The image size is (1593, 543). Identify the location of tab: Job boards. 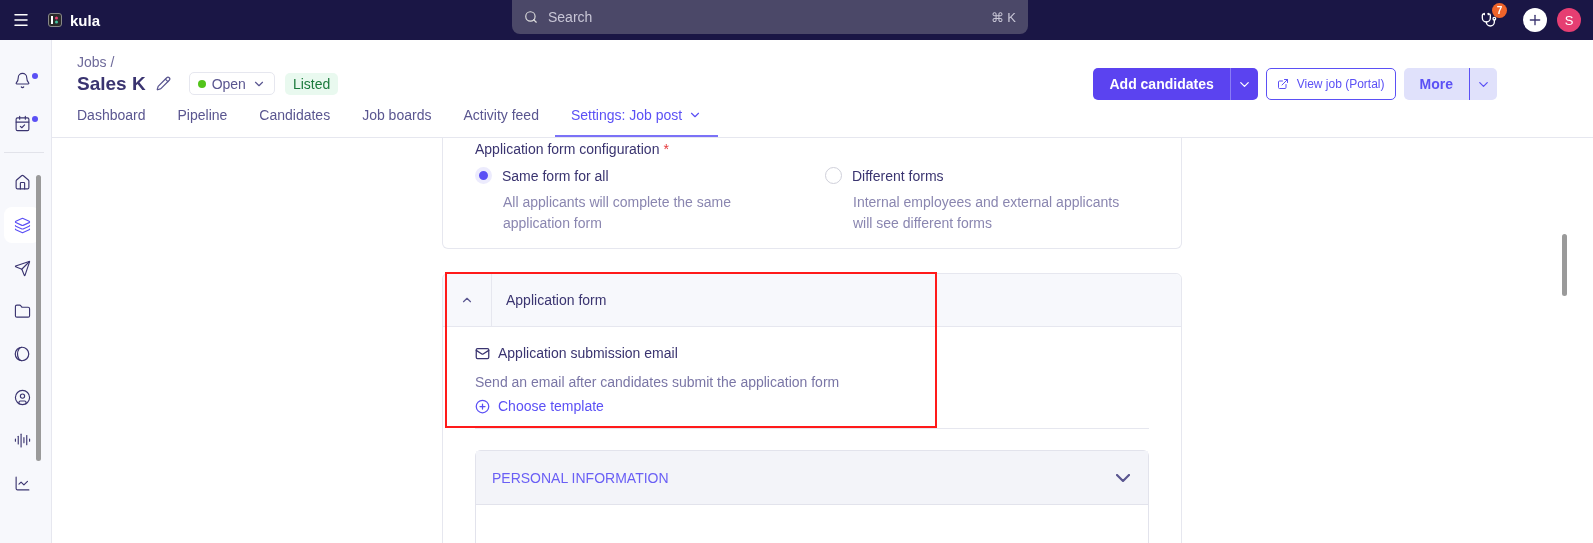
(397, 122).